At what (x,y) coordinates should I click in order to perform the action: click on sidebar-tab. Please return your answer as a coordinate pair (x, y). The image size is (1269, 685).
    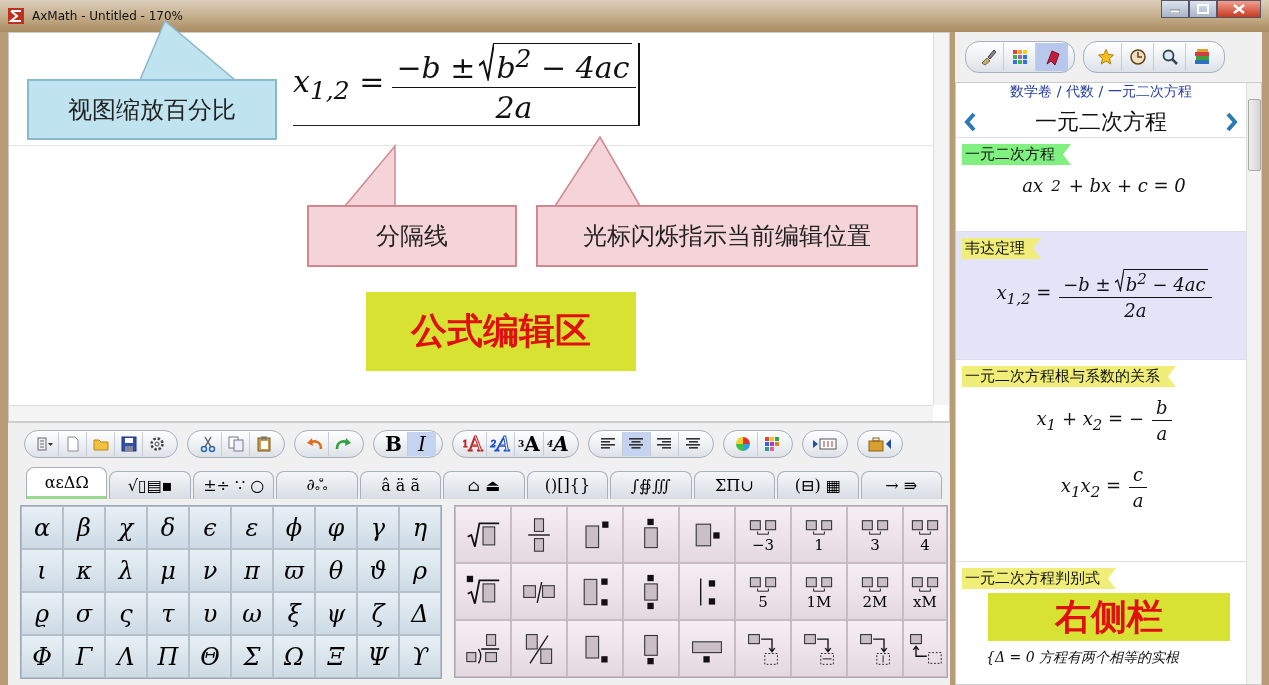
    Looking at the image, I should click on (1052, 57).